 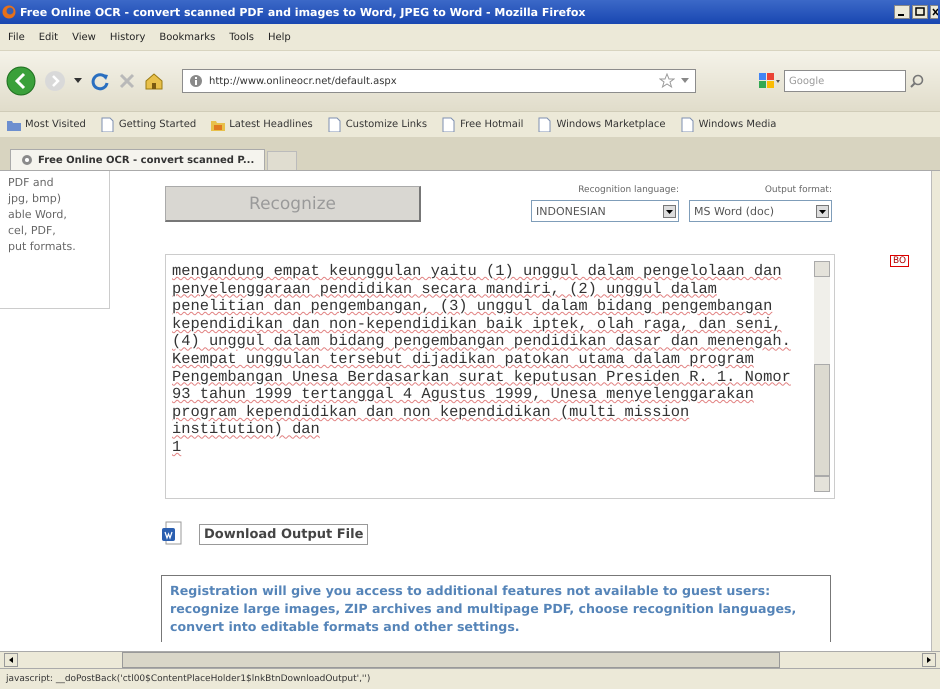 I want to click on close-icon, so click(x=934, y=12).